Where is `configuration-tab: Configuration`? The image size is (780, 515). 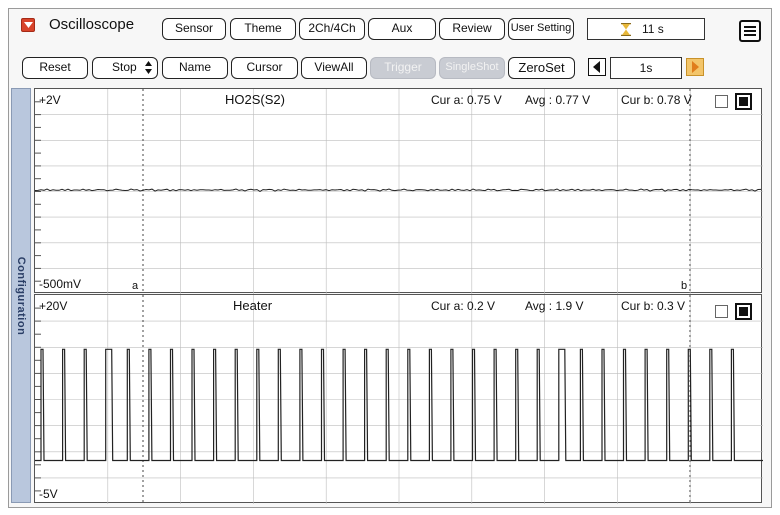
configuration-tab: Configuration is located at coordinates (21, 295).